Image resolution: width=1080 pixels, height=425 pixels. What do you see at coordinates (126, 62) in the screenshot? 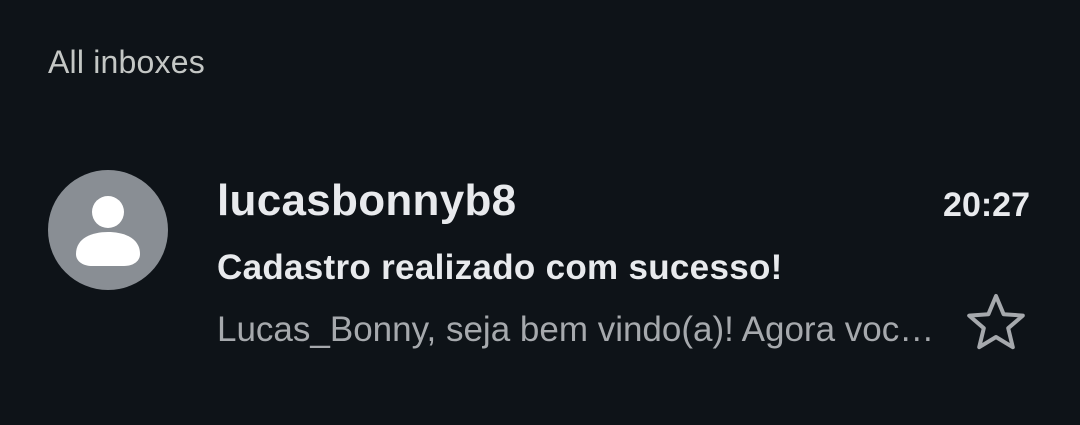
I see `section-label: All inboxes` at bounding box center [126, 62].